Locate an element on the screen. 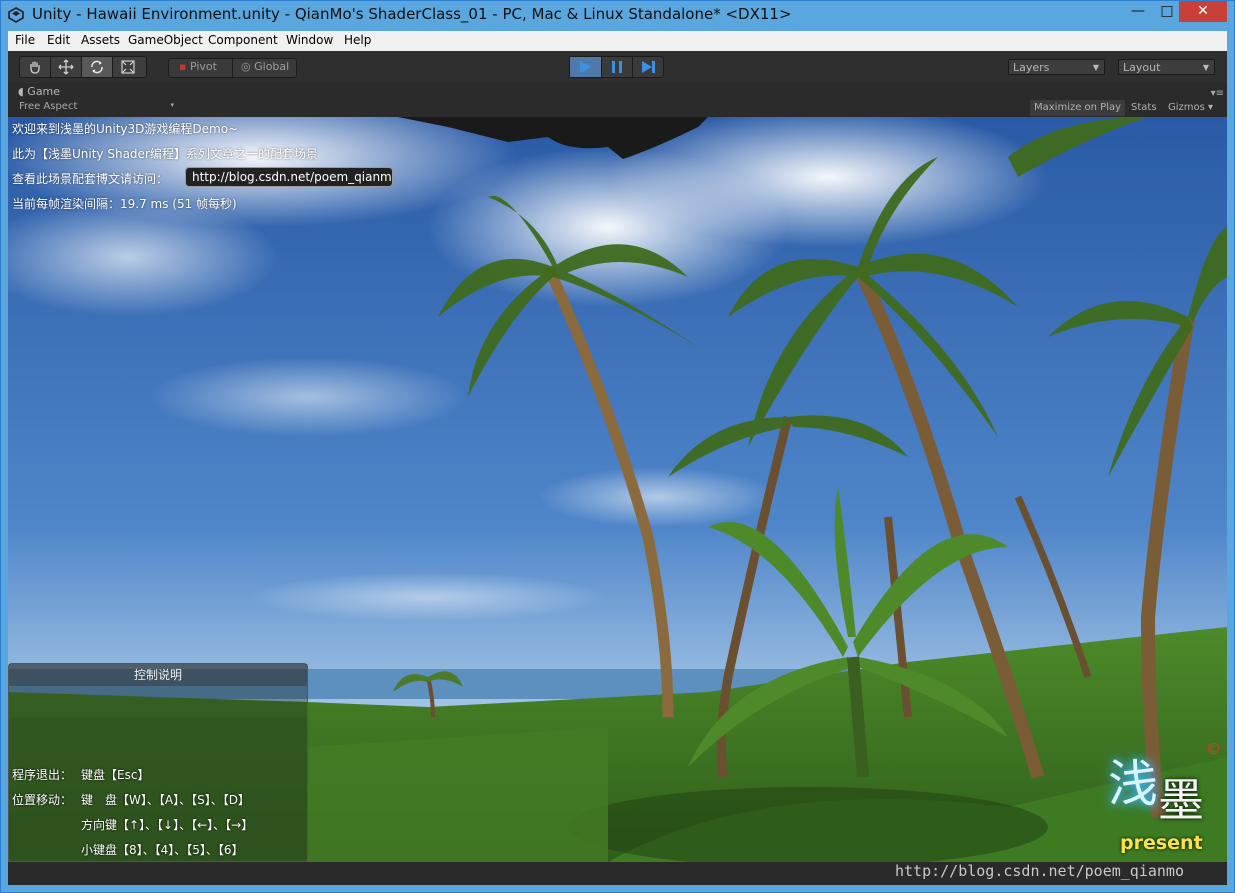  qianmo-logo: 浅 墨 present © is located at coordinates (1164, 799).